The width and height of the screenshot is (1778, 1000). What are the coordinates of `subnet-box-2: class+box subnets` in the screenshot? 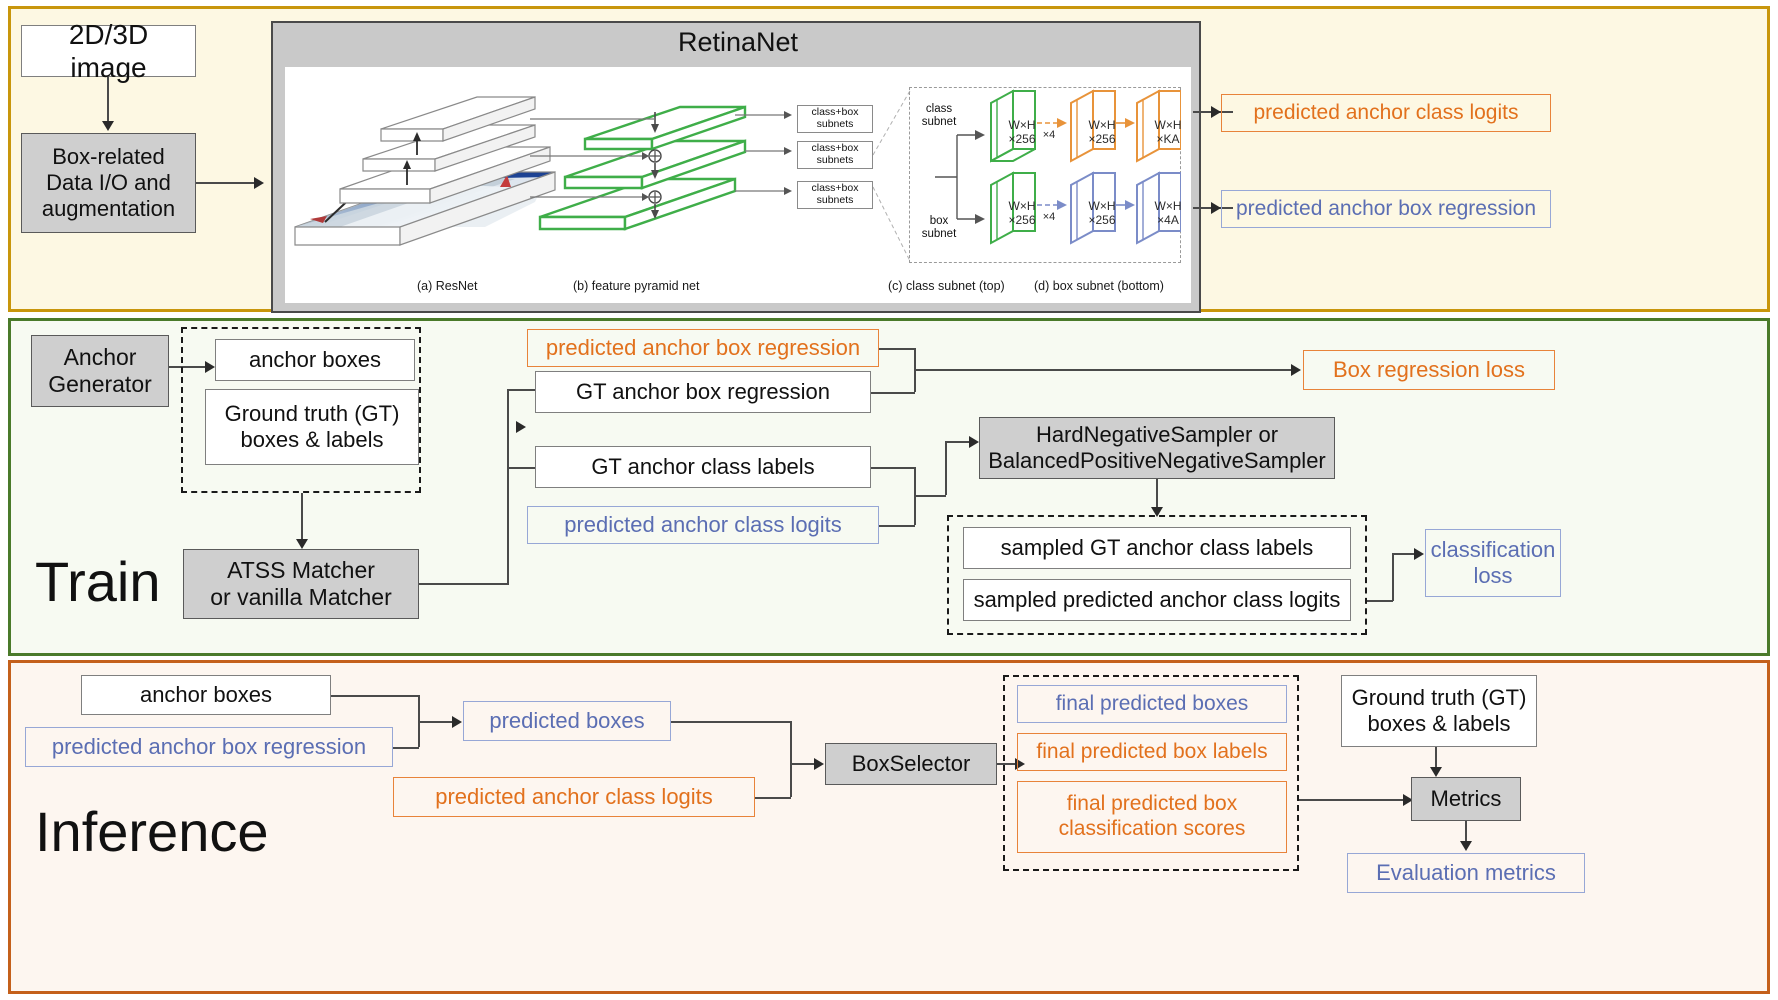 It's located at (835, 155).